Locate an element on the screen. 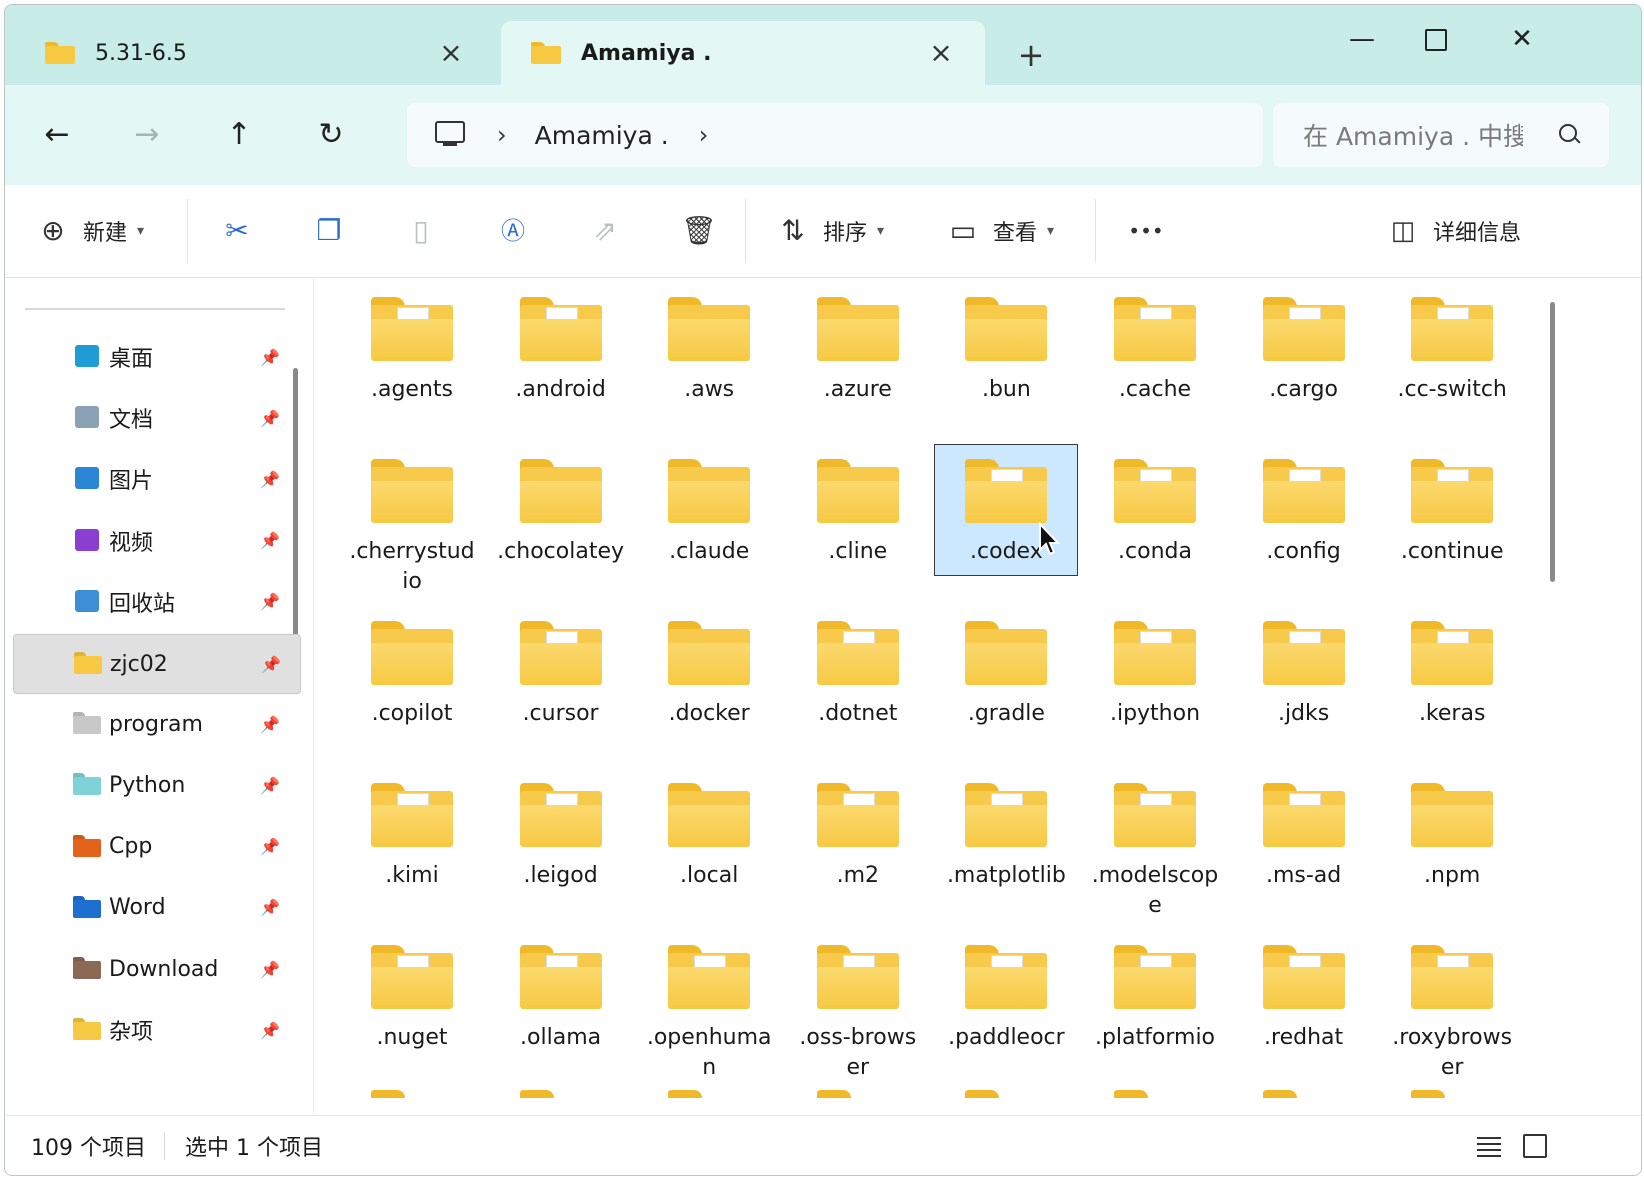  more-options-button: ••• is located at coordinates (1146, 231).